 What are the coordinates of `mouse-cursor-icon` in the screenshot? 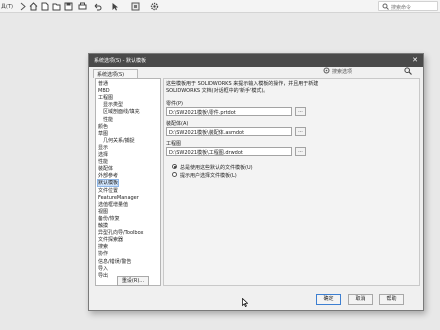 It's located at (245, 303).